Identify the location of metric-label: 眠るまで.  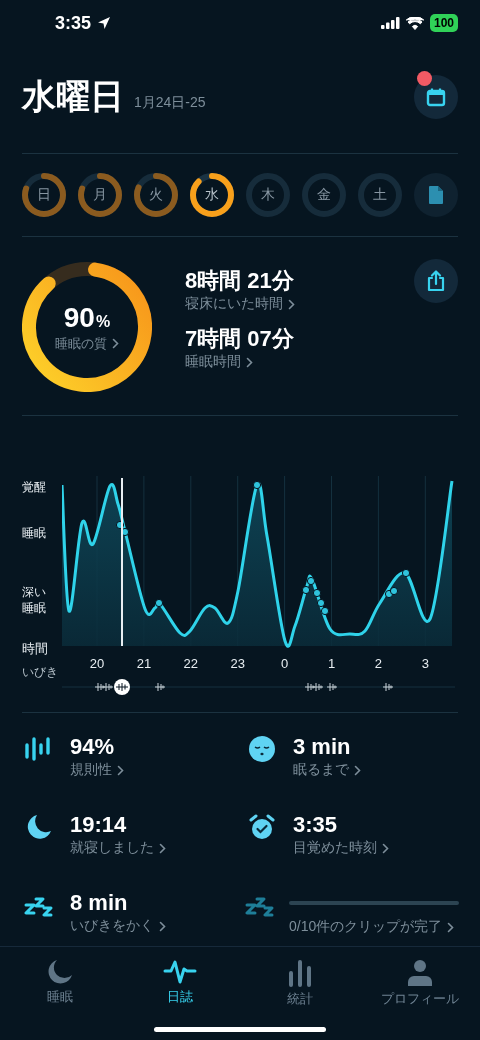
(321, 770).